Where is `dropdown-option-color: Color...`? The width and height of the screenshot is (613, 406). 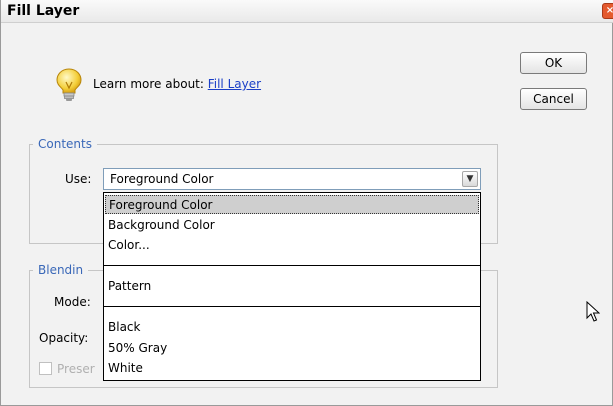
dropdown-option-color: Color... is located at coordinates (129, 245).